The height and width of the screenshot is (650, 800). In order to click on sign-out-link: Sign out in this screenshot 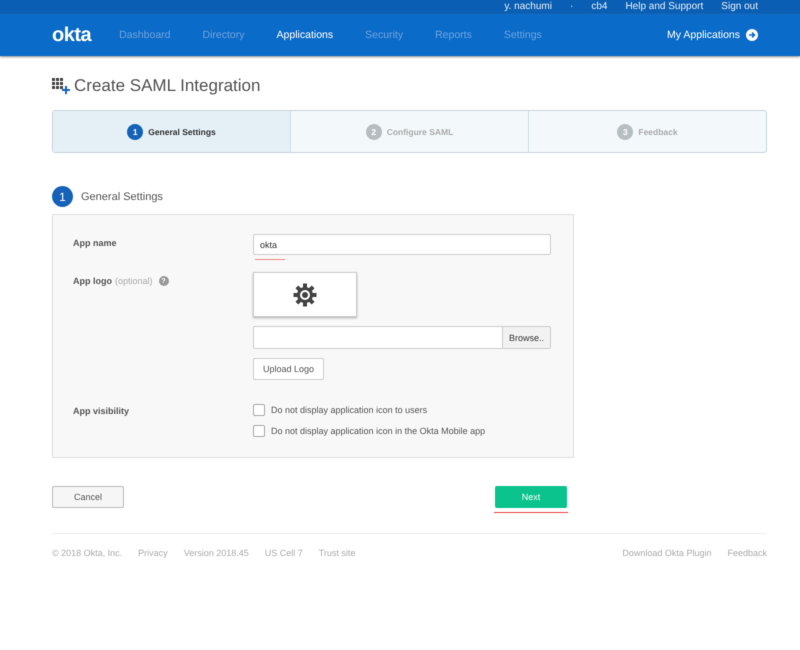, I will do `click(739, 7)`.